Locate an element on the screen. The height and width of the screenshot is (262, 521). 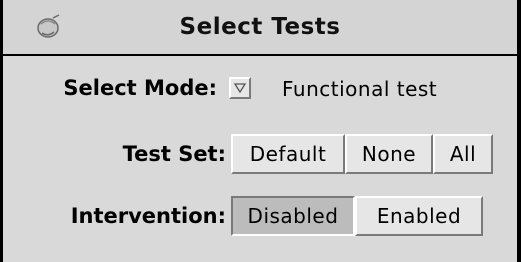
test-set-none-button: None is located at coordinates (389, 154).